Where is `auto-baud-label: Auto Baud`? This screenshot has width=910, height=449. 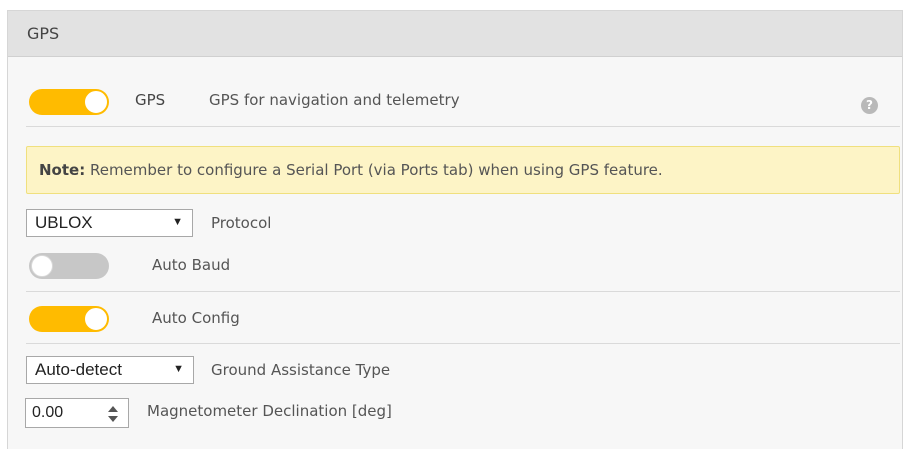
auto-baud-label: Auto Baud is located at coordinates (191, 265).